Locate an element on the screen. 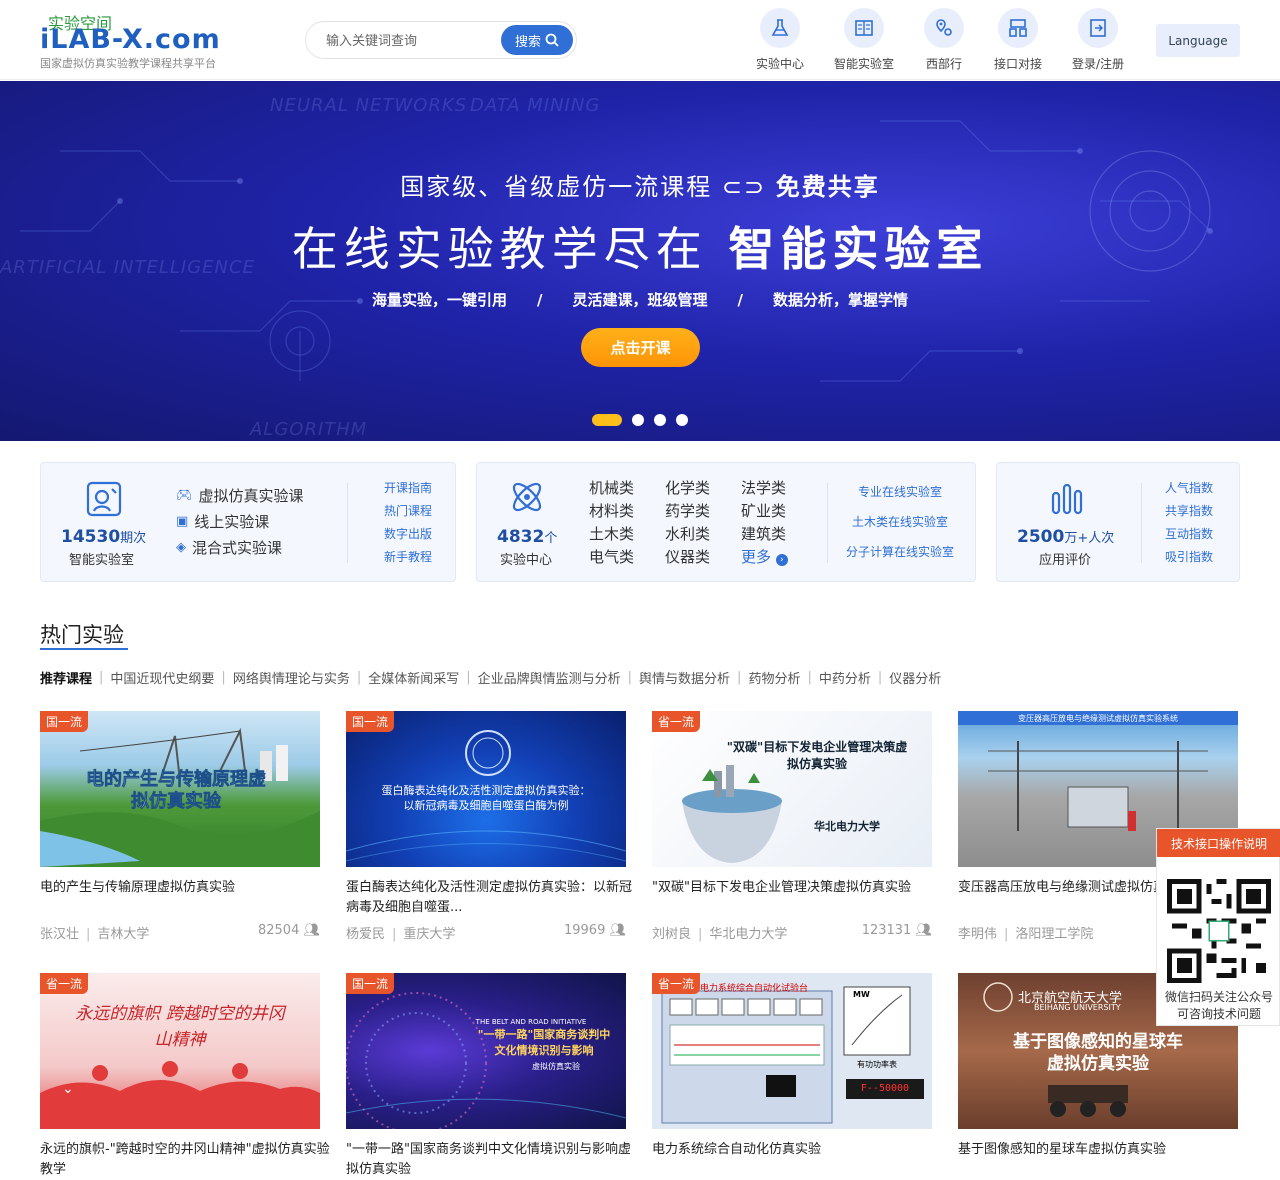 Image resolution: width=1280 pixels, height=1180 pixels. category-mechanical: 机械类 is located at coordinates (611, 487).